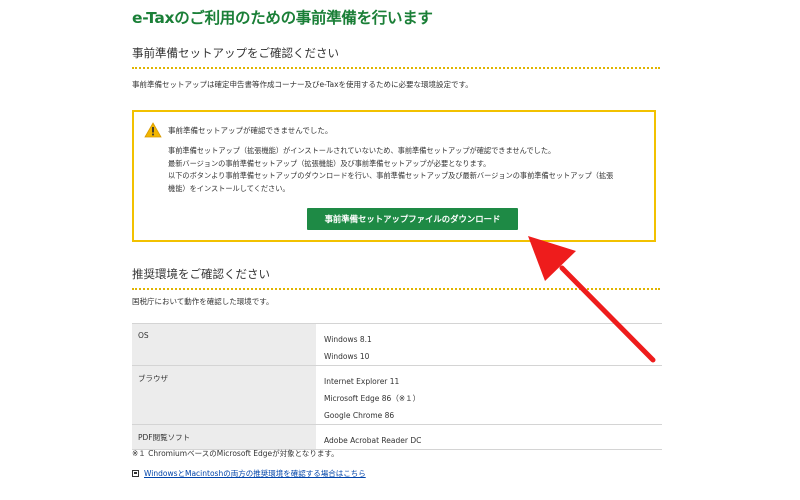 The width and height of the screenshot is (800, 500). I want to click on table-row: PDF閲覧ソフト Adobe Acrobat Reader DC, so click(397, 437).